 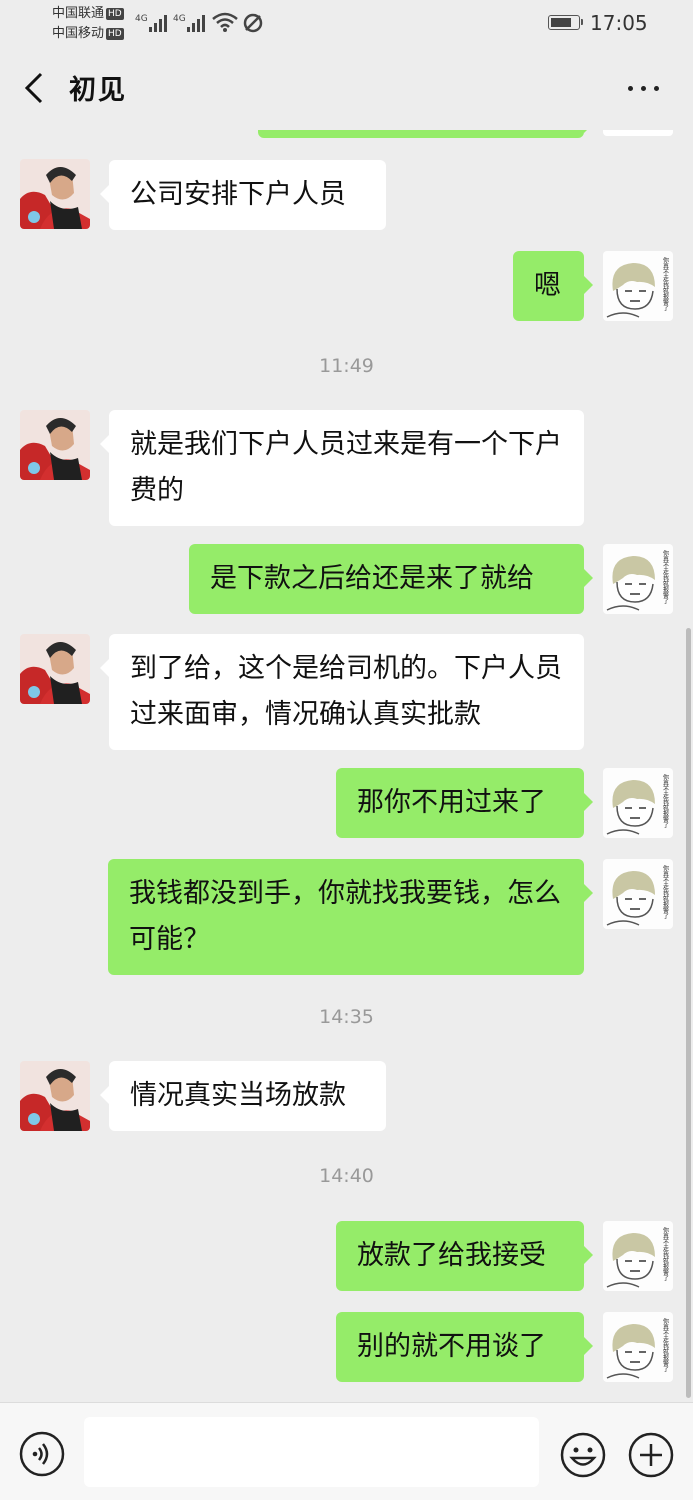 What do you see at coordinates (565, 22) in the screenshot?
I see `battery-icon` at bounding box center [565, 22].